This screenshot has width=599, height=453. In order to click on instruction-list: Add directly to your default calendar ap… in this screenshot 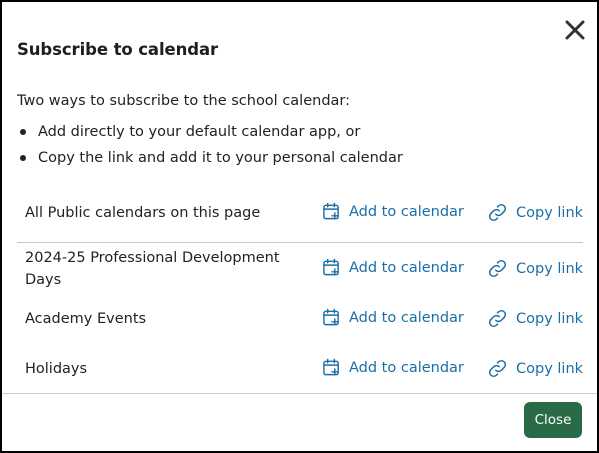, I will do `click(210, 145)`.